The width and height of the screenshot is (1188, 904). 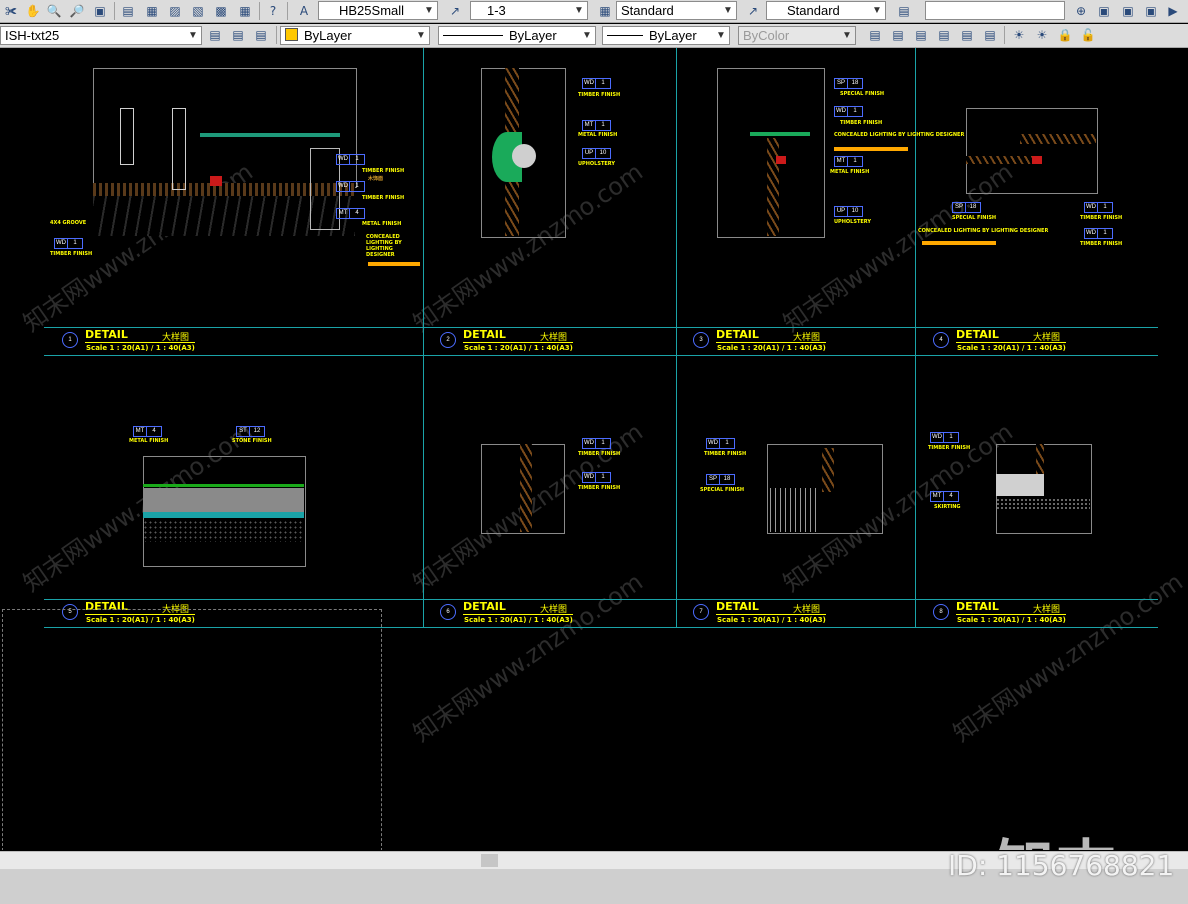 I want to click on scrollbar-thumb, so click(x=489, y=860).